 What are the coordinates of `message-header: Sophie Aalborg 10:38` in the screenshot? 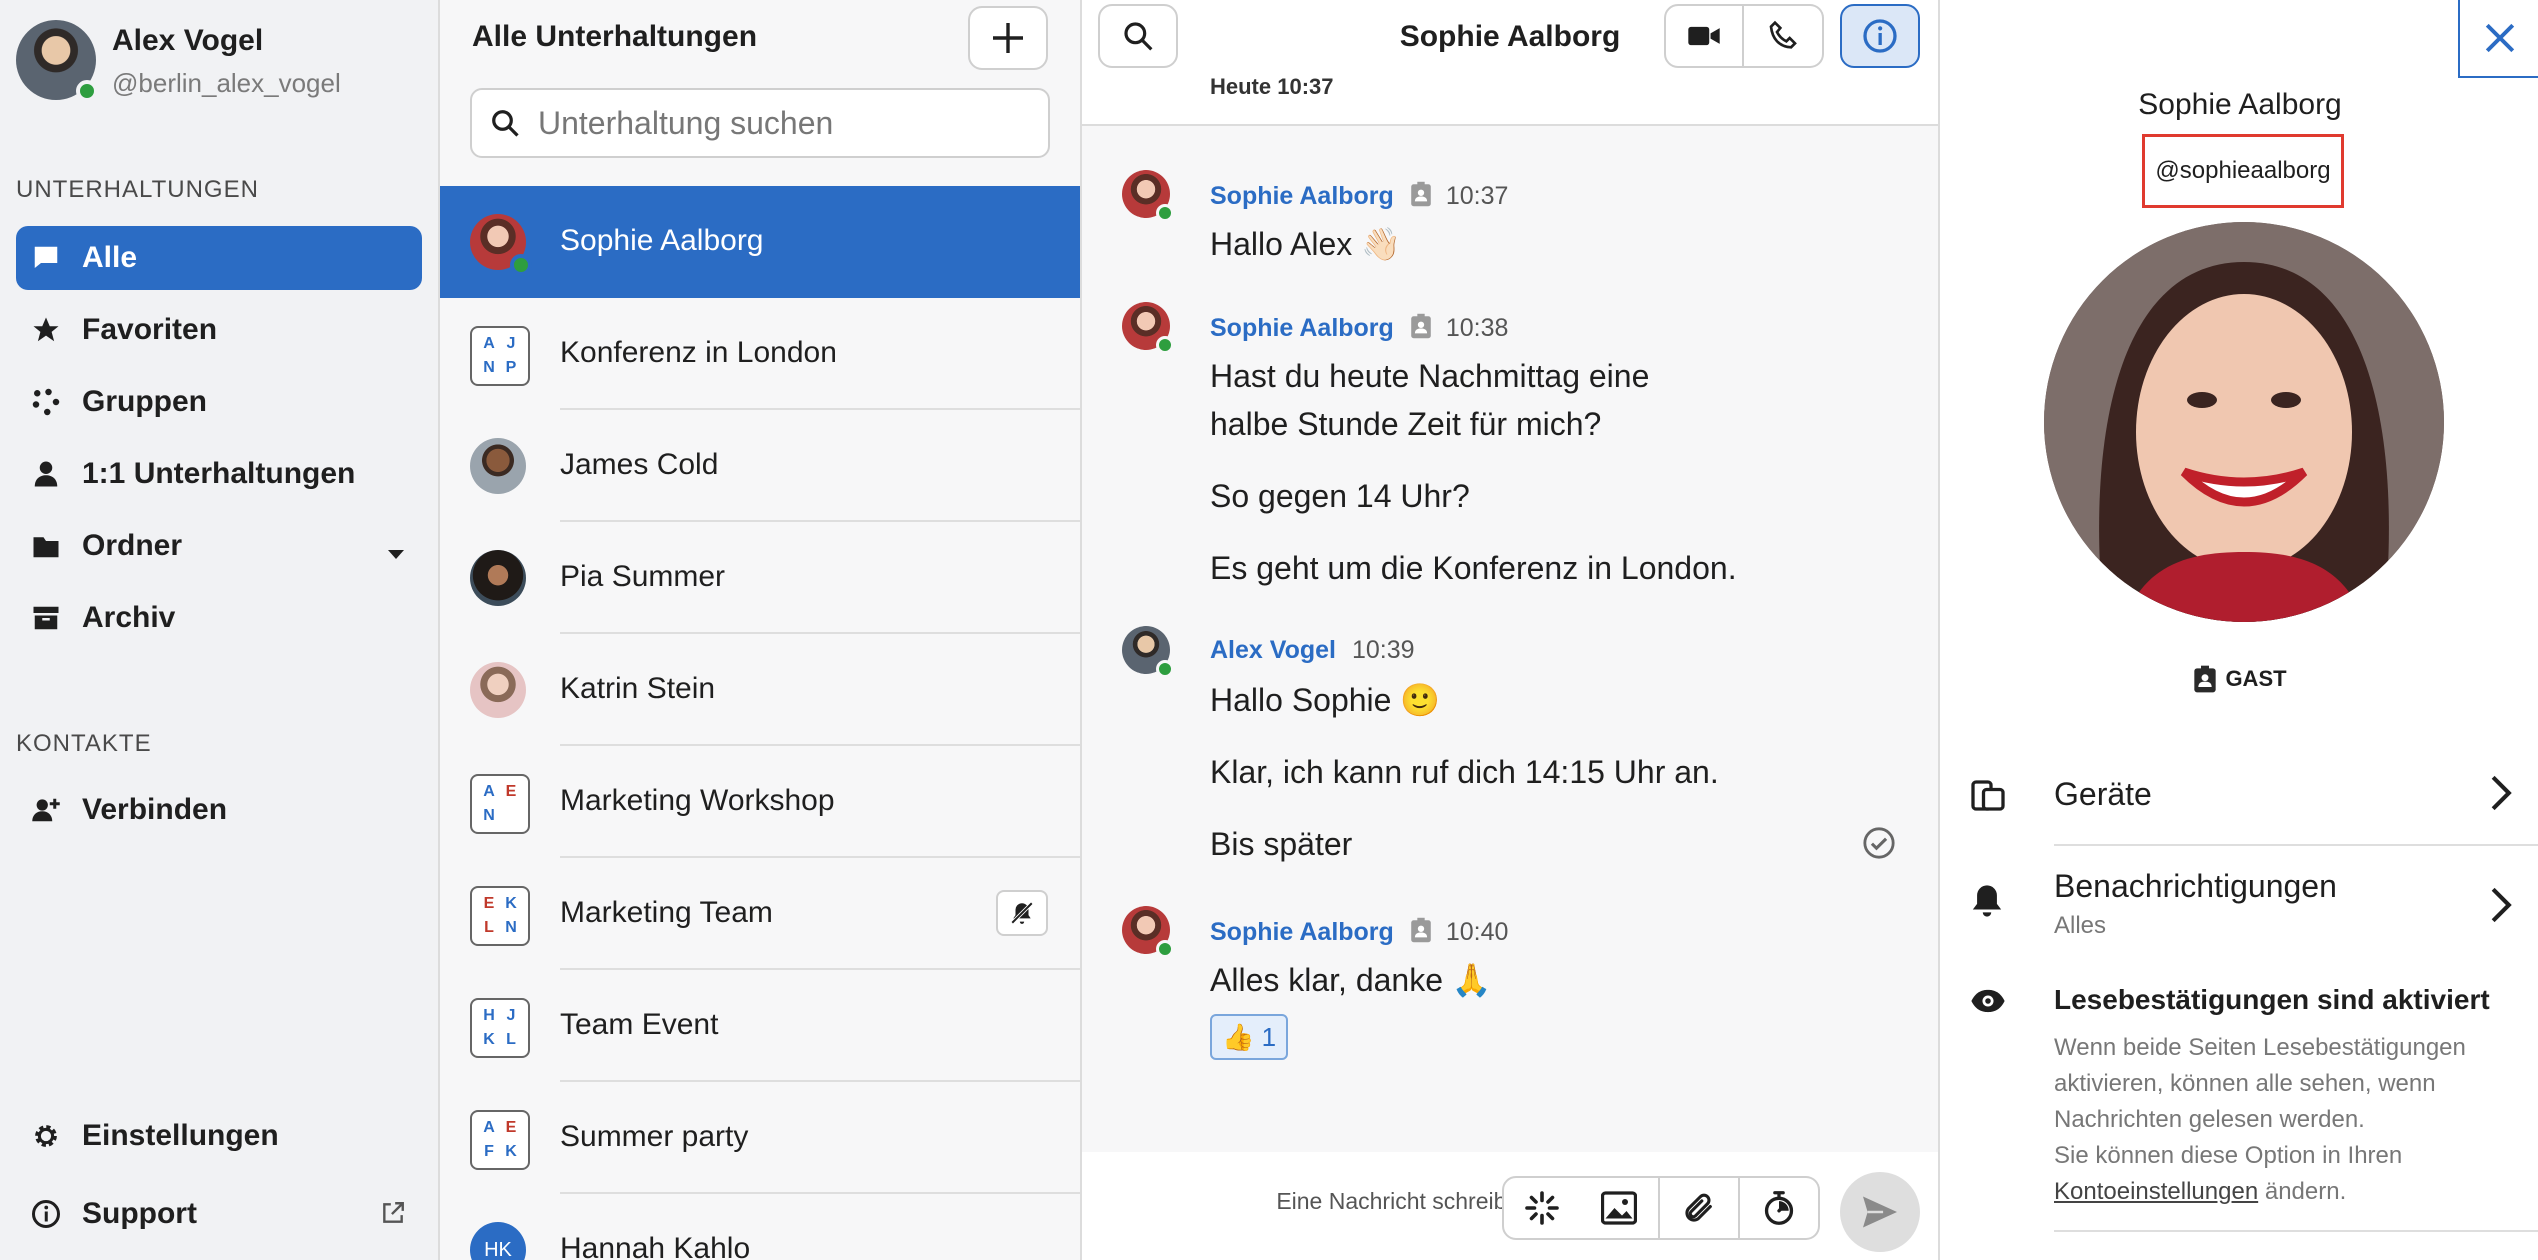 It's located at (1359, 327).